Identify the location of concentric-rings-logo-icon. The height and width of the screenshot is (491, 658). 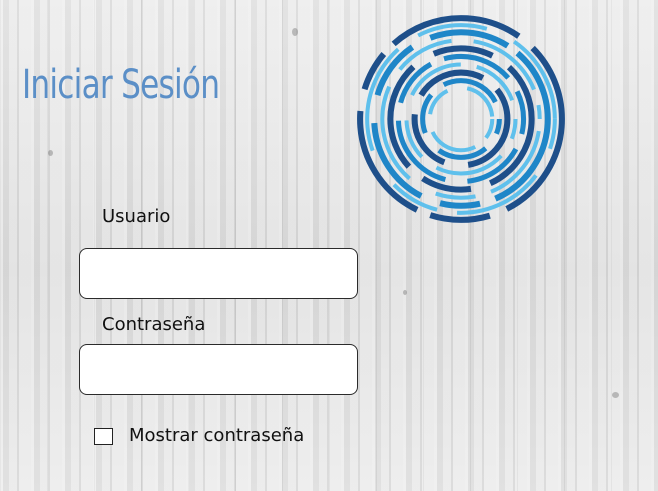
(461, 119).